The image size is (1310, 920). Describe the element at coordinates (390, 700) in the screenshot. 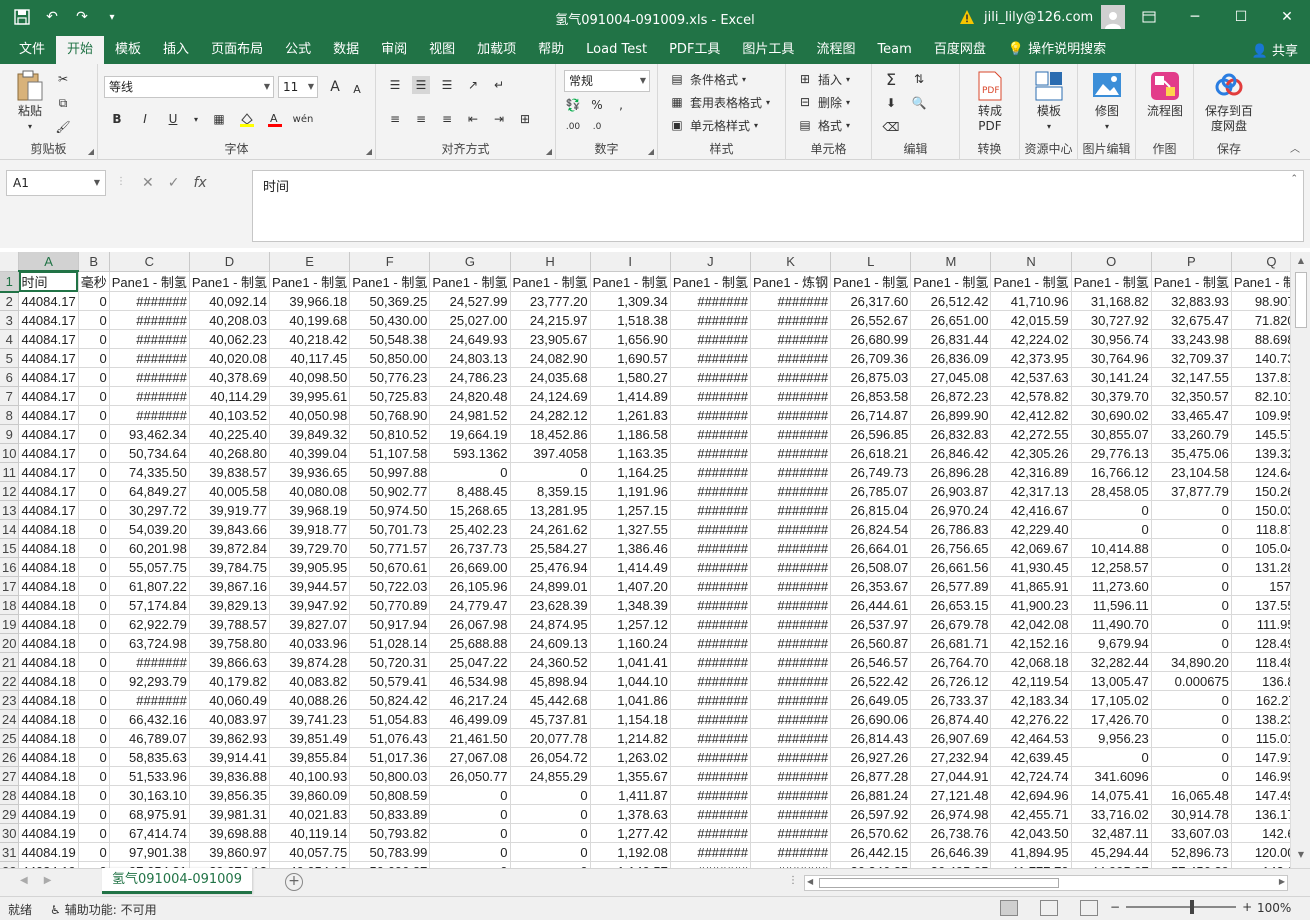

I see `cell: 50,824.42` at that location.